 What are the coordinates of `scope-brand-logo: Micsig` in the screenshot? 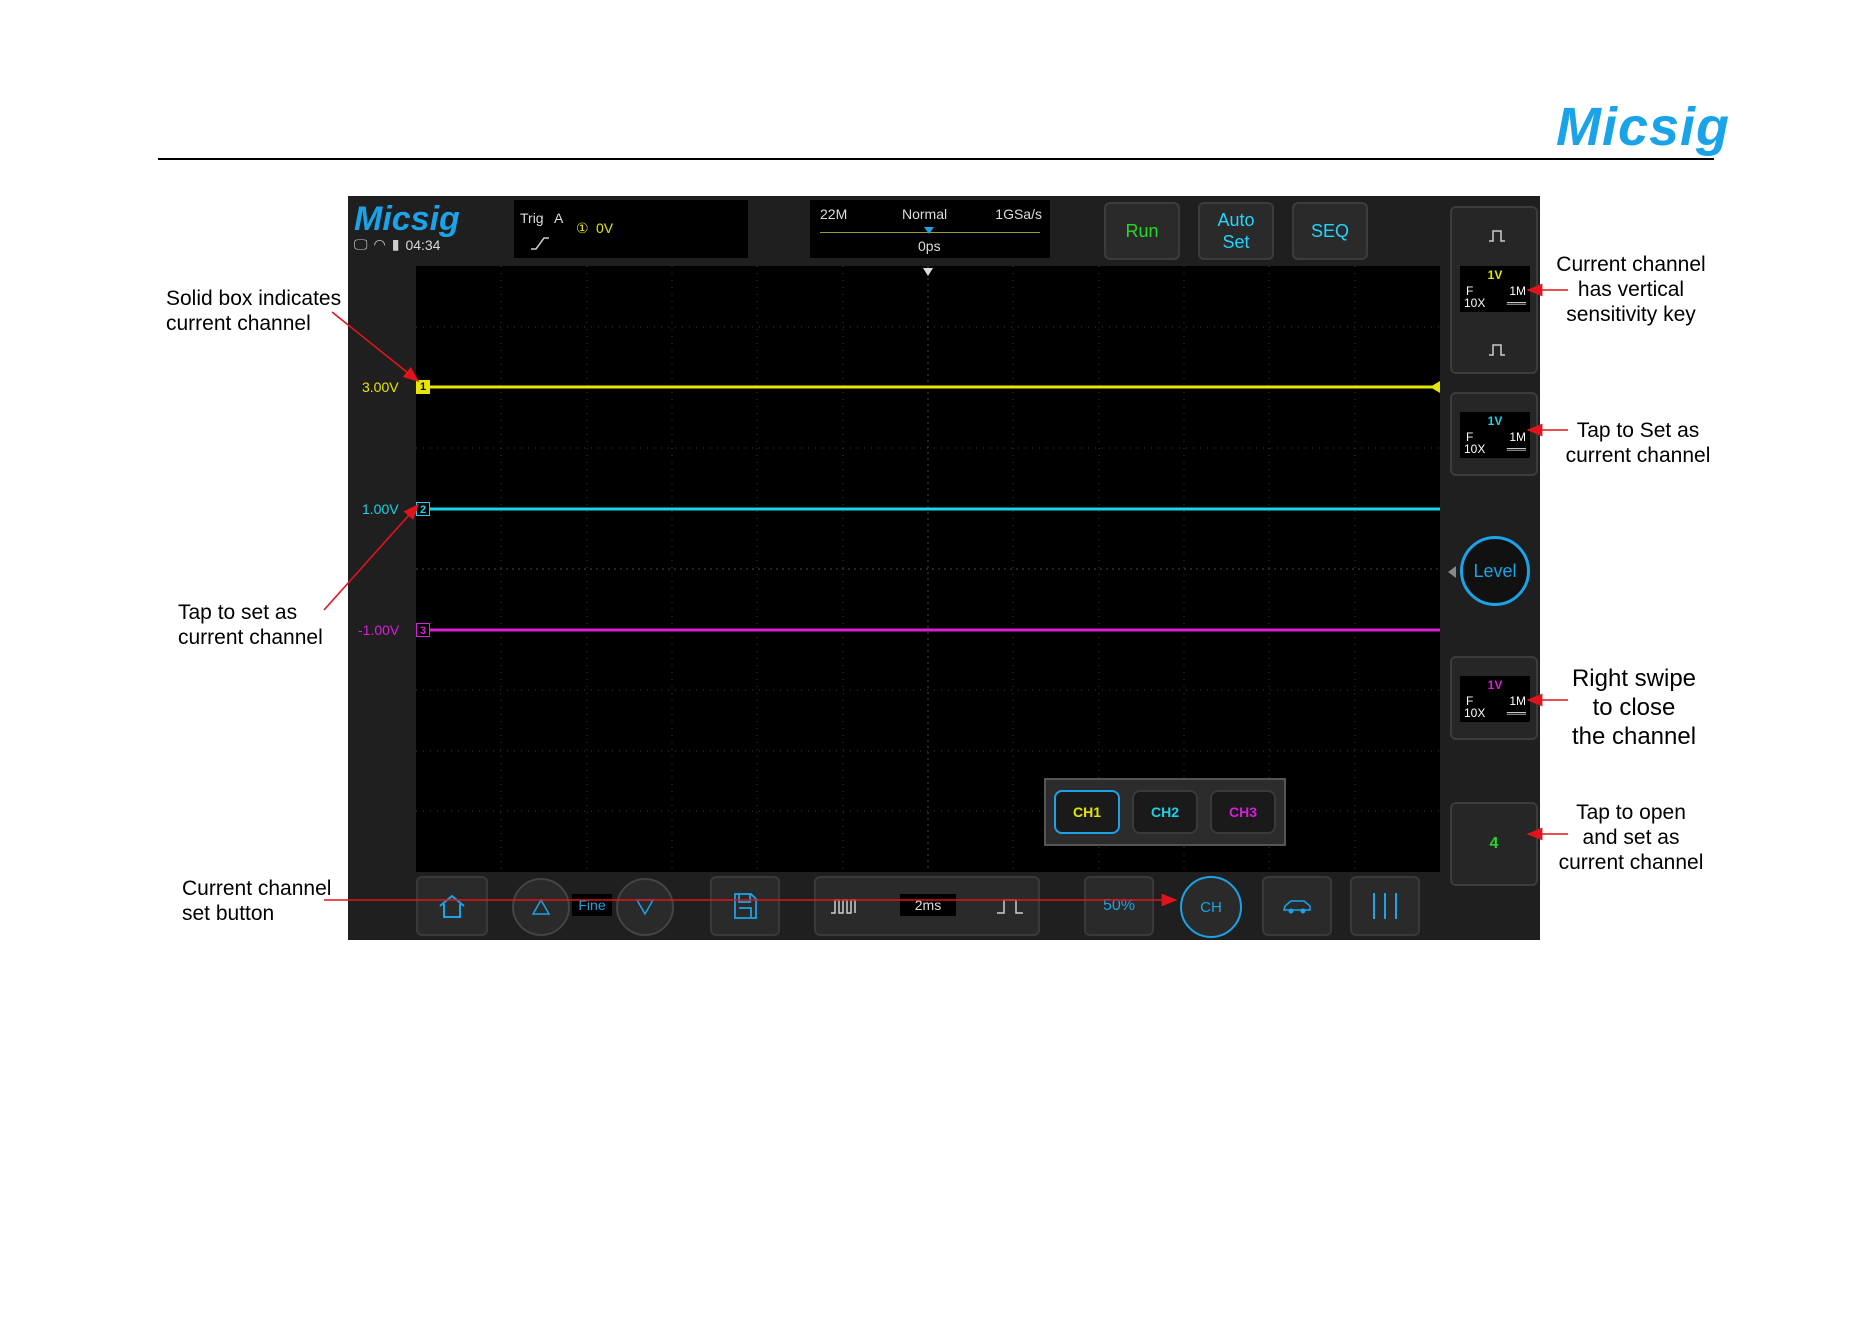 It's located at (407, 219).